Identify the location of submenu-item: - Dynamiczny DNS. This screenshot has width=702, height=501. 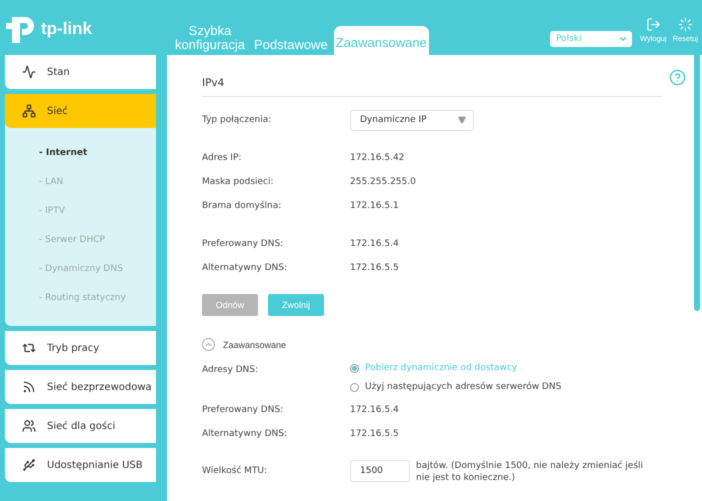
(97, 268).